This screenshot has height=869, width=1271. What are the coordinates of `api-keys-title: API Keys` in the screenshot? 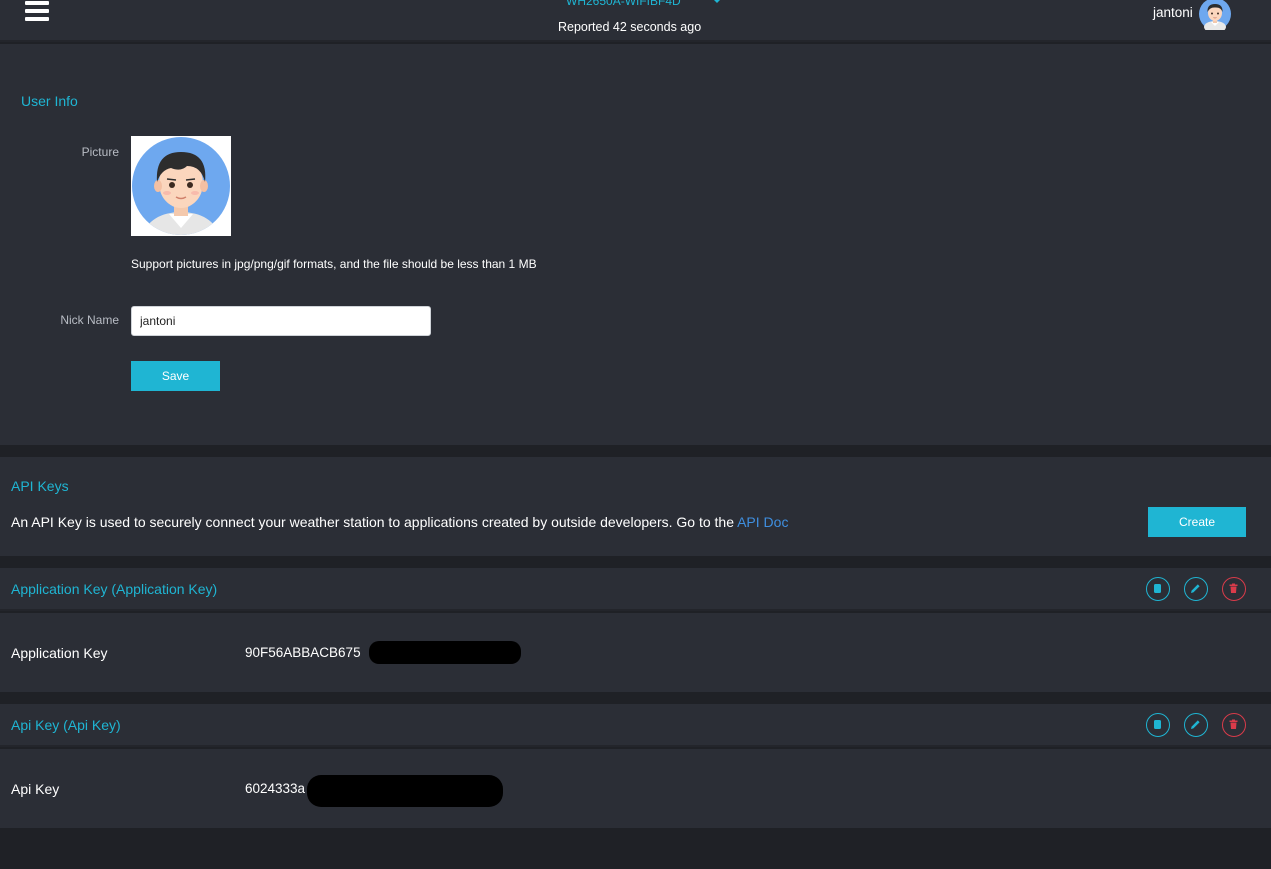 It's located at (40, 486).